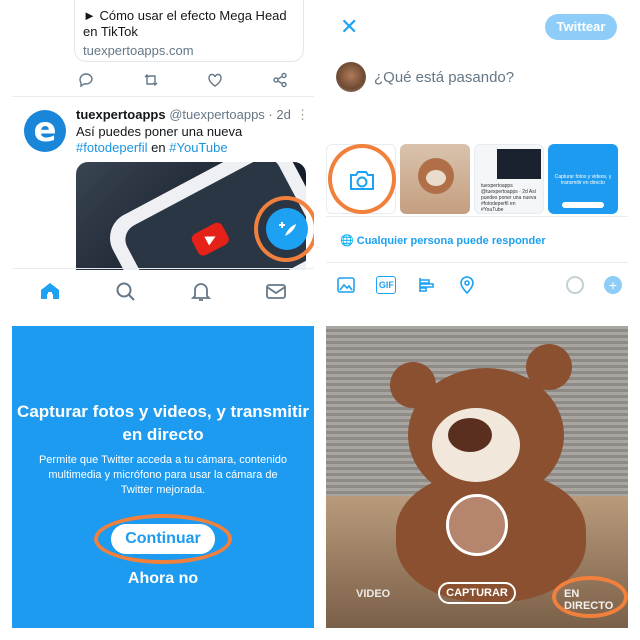 The height and width of the screenshot is (640, 640). Describe the element at coordinates (215, 80) in the screenshot. I see `like-icon` at that location.